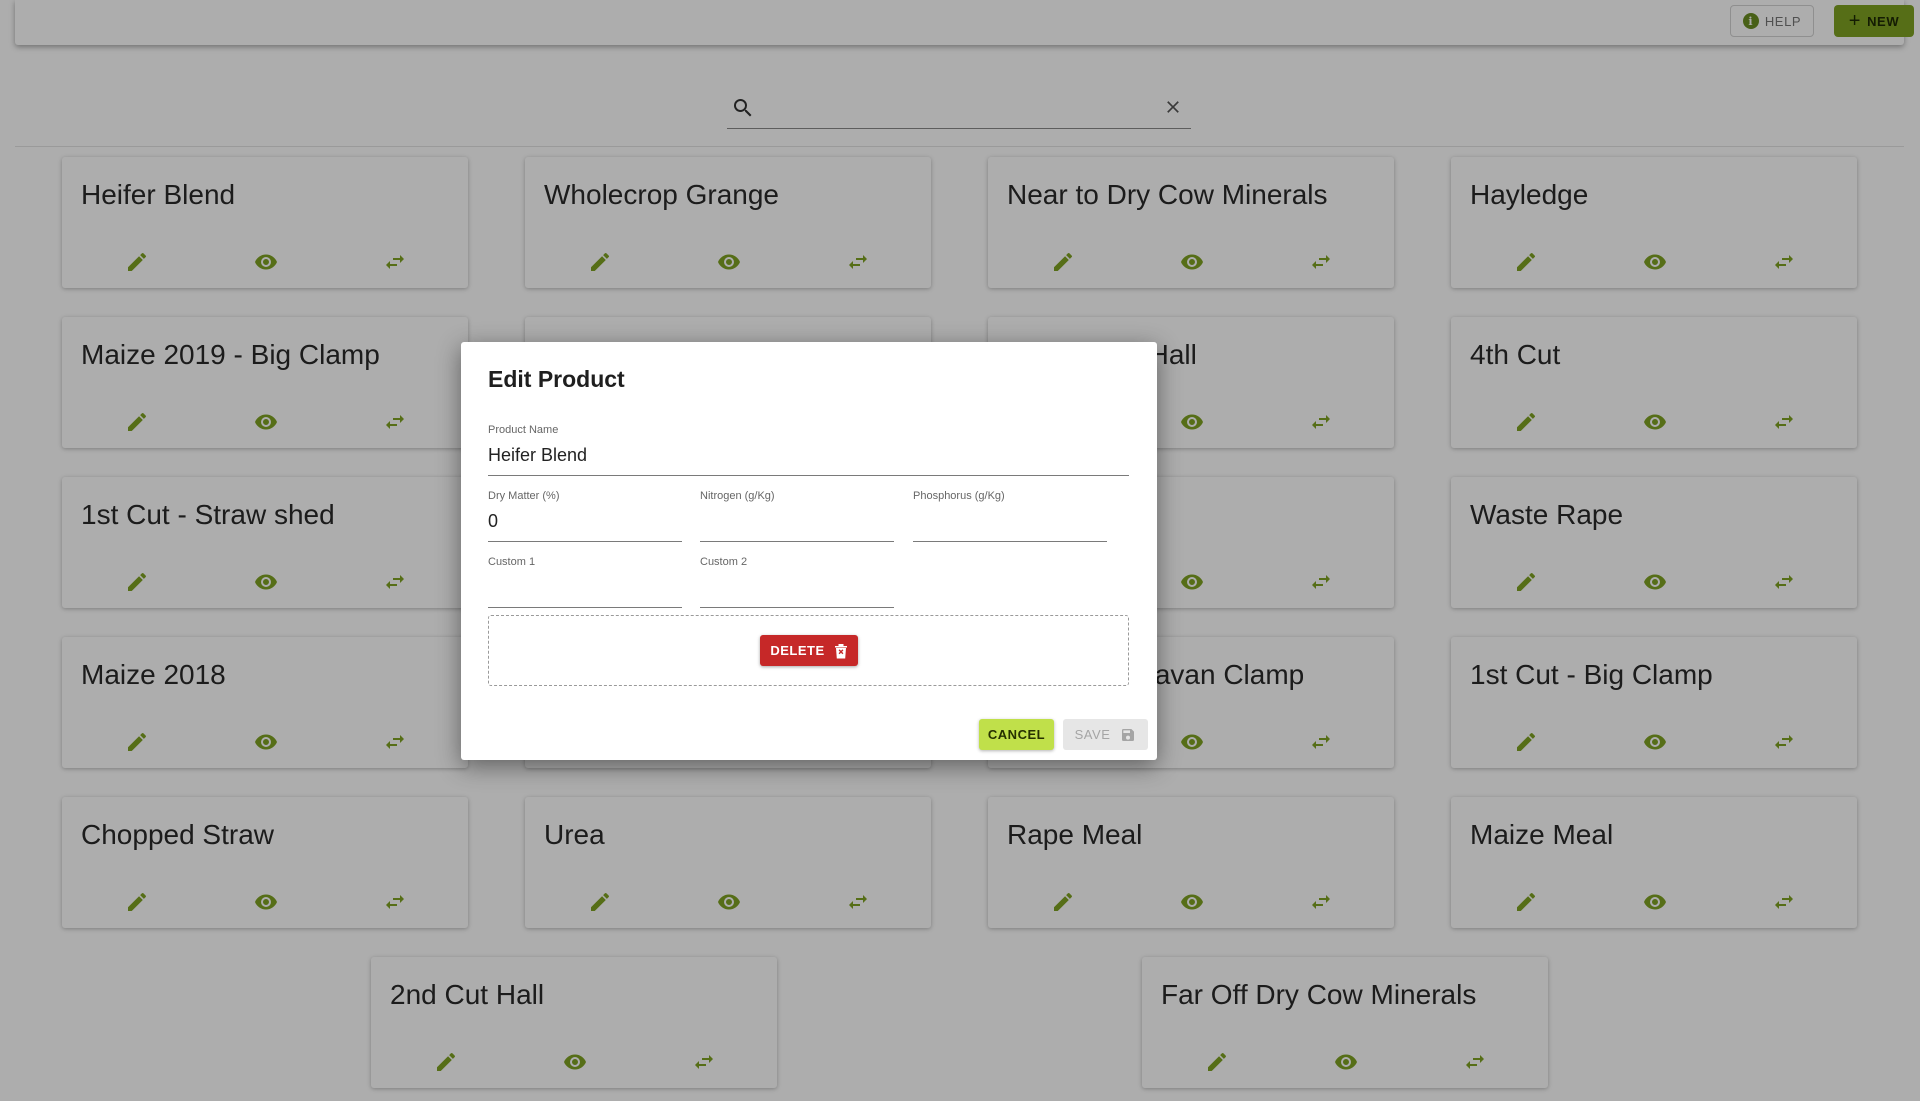 The image size is (1920, 1101). Describe the element at coordinates (737, 496) in the screenshot. I see `nitrogen-label: Nitrogen (g/Kg)` at that location.